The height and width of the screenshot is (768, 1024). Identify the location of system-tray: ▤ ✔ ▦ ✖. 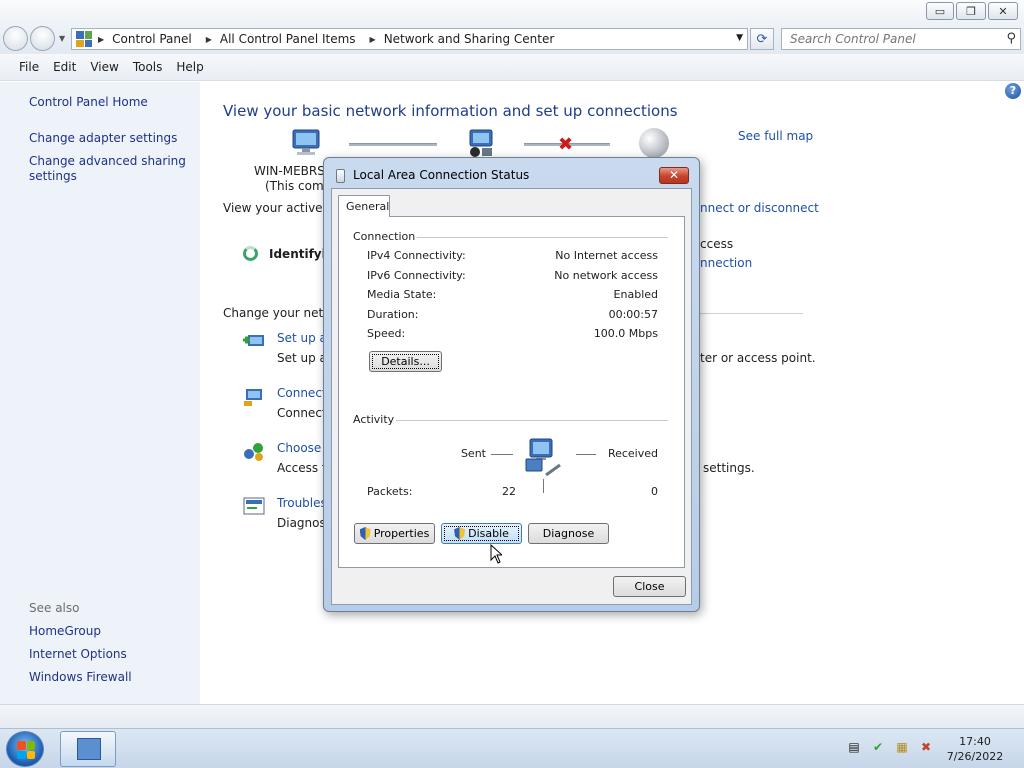
(890, 747).